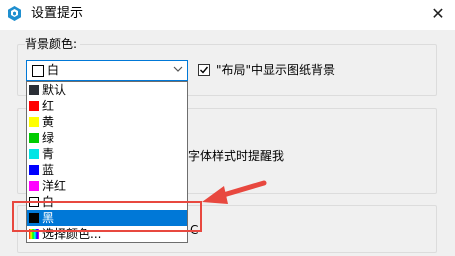 Image resolution: width=455 pixels, height=256 pixels. What do you see at coordinates (53, 70) in the screenshot?
I see `combobox-value: 白` at bounding box center [53, 70].